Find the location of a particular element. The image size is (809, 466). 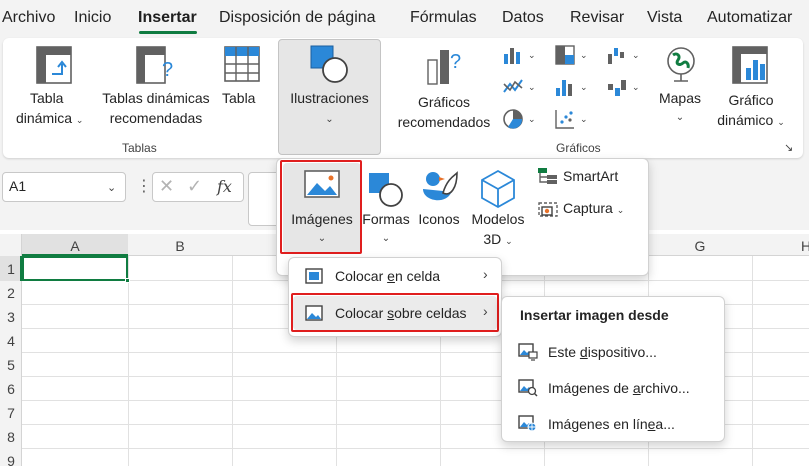

tab-automatizar: Automatizar is located at coordinates (749, 18).